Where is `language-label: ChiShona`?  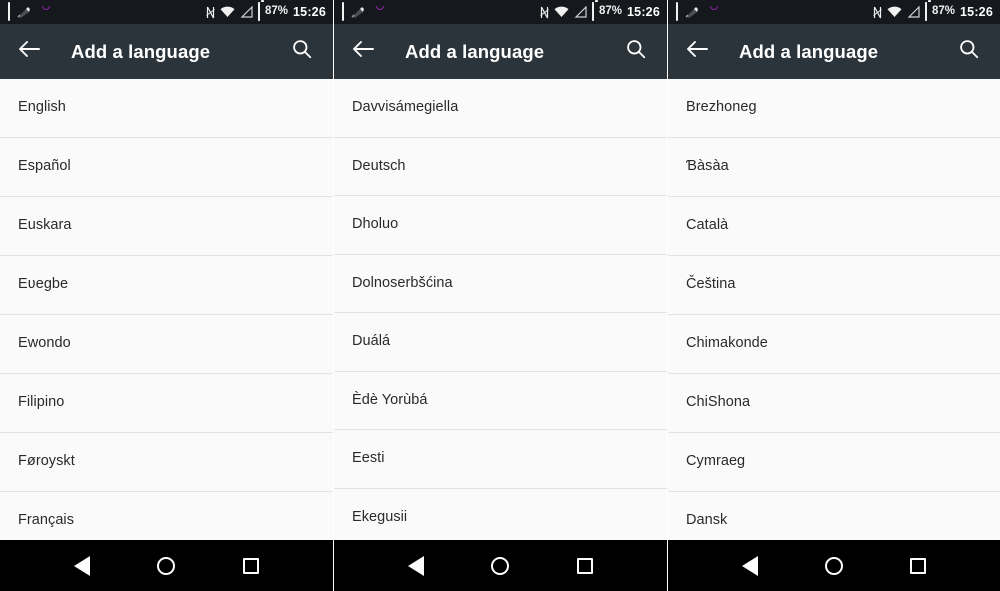
language-label: ChiShona is located at coordinates (718, 402).